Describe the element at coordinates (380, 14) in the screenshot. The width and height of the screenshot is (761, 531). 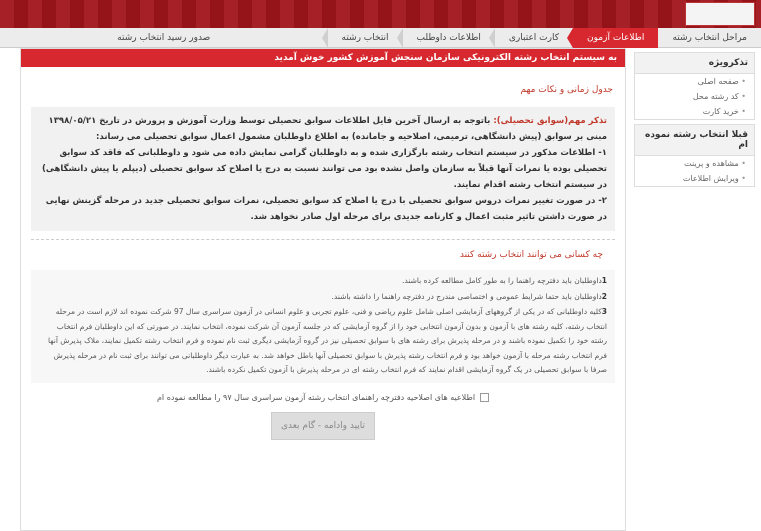
I see `header-banner` at that location.